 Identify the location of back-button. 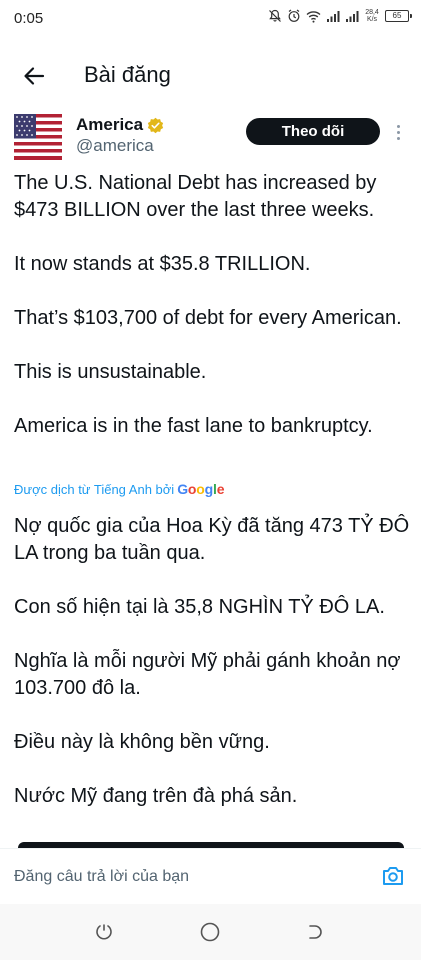
(34, 76).